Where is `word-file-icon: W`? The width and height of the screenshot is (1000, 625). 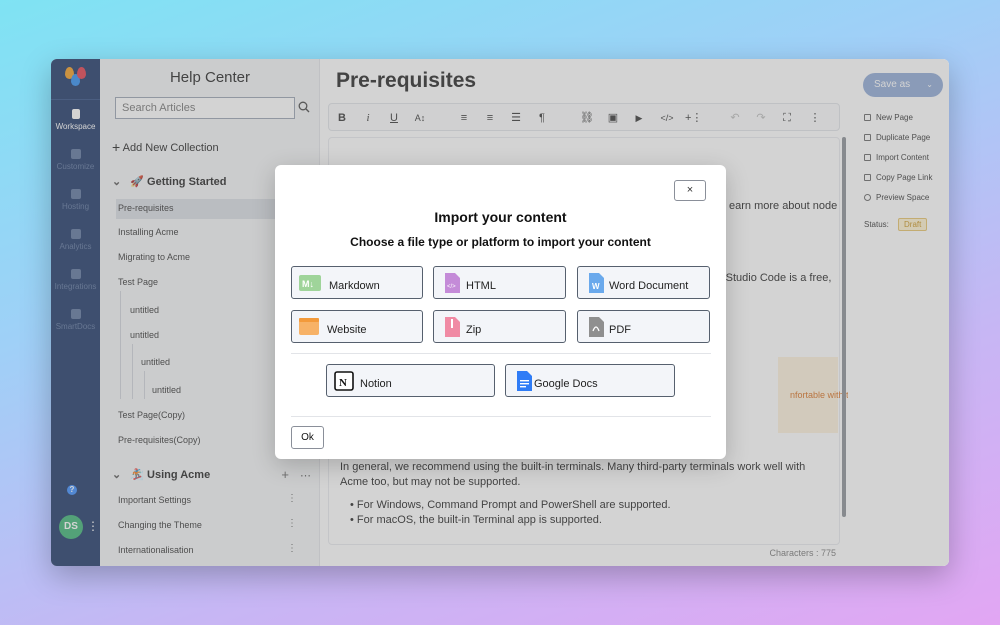
word-file-icon: W is located at coordinates (596, 283).